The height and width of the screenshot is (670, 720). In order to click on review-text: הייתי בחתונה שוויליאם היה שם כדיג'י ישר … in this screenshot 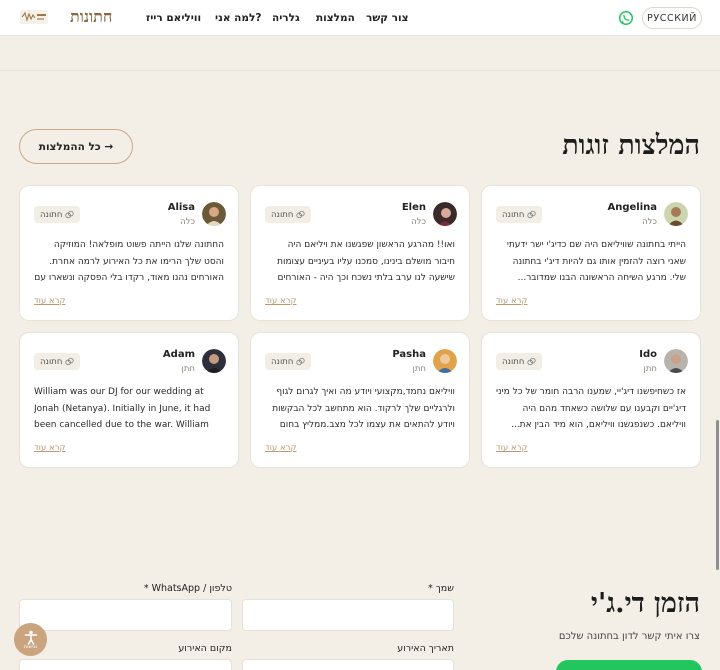, I will do `click(596, 261)`.